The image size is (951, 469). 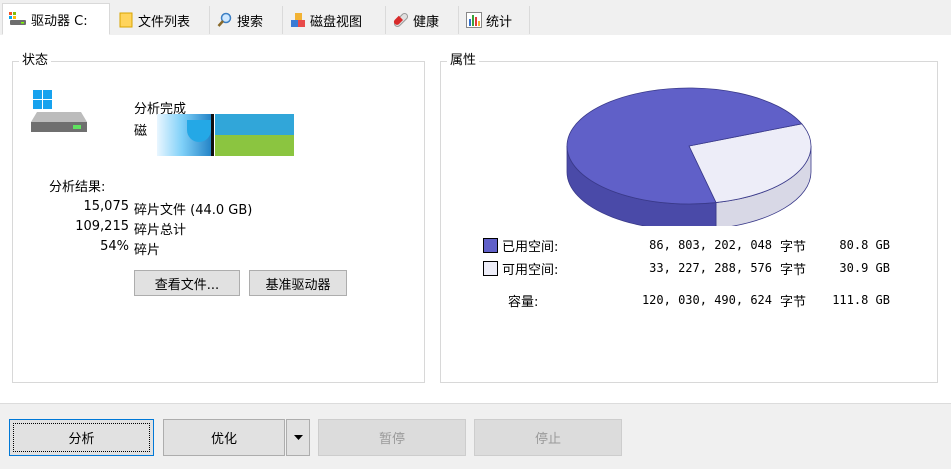 I want to click on analysis-result-label: 分析结果:, so click(x=77, y=187).